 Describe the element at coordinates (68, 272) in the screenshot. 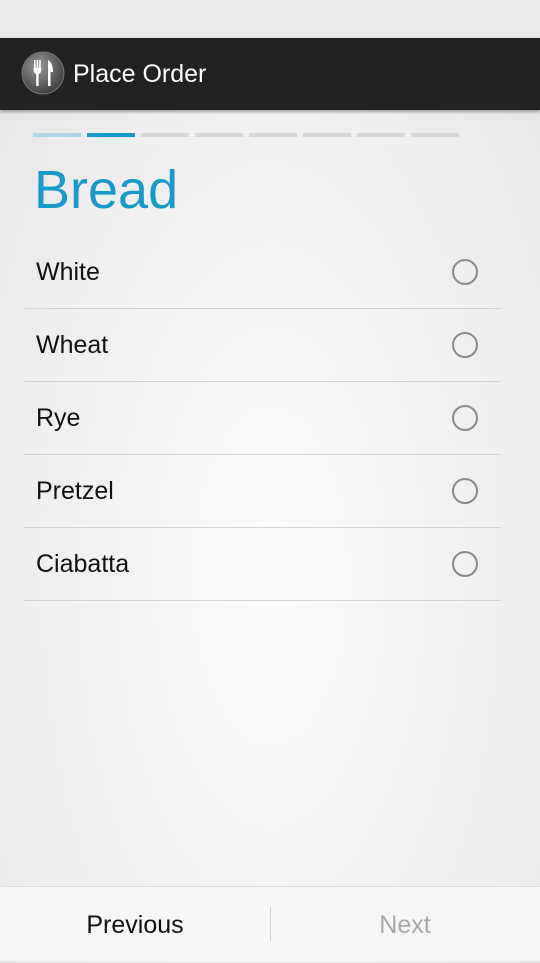

I see `option-label: White` at that location.